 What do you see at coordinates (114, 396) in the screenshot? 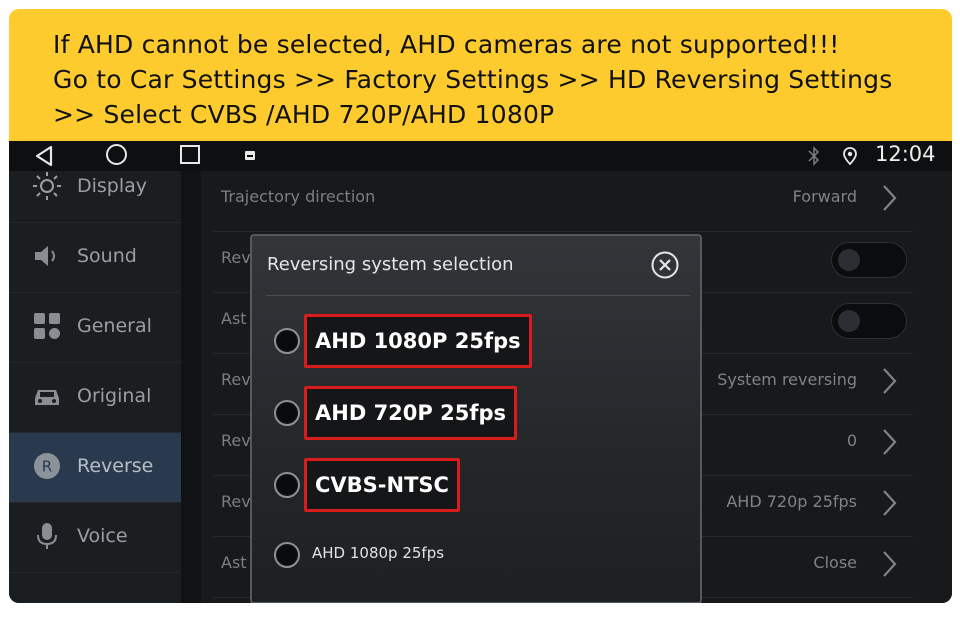
I see `sidebar-item-label: Original` at bounding box center [114, 396].